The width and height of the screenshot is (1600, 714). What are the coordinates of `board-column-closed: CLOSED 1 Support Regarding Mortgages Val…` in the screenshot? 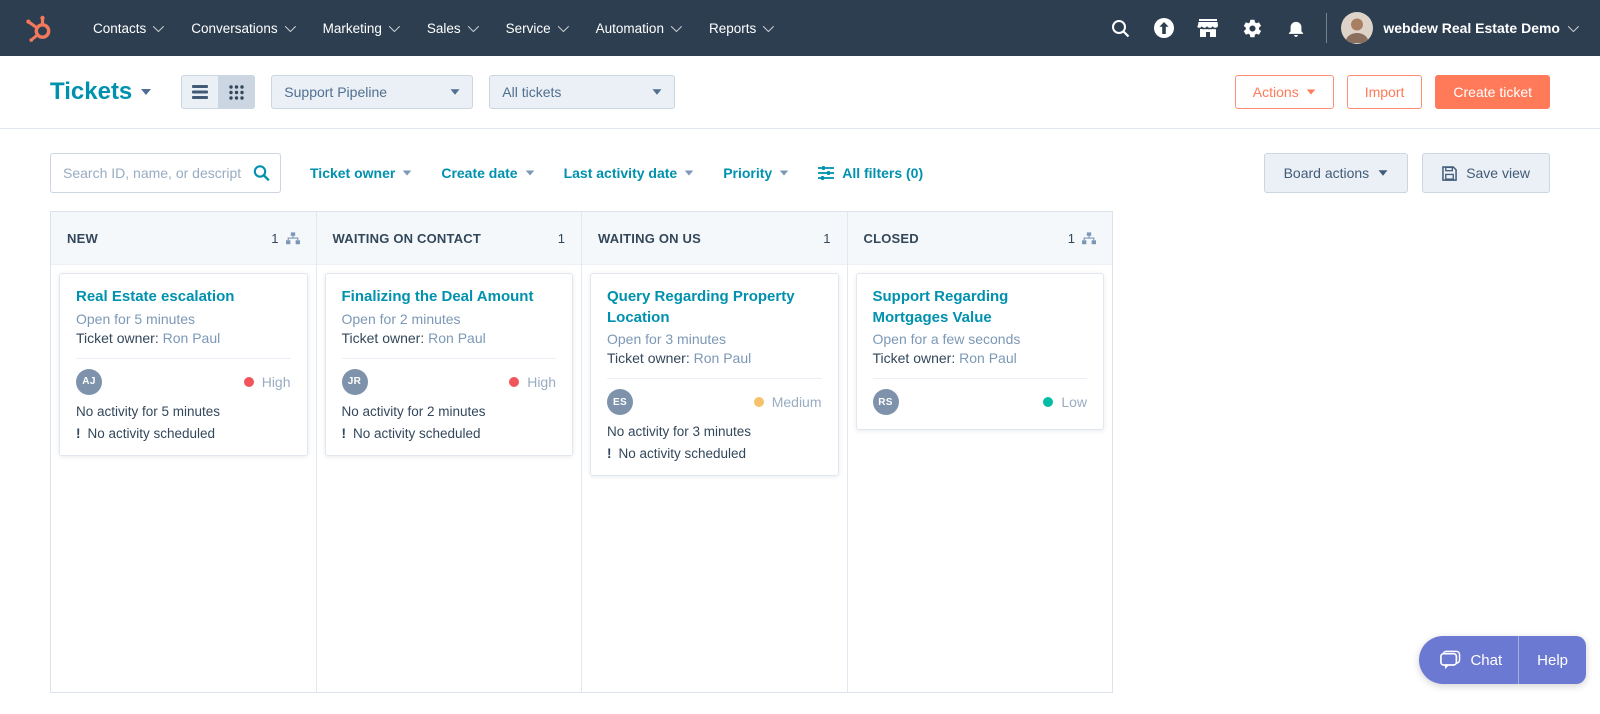 It's located at (979, 452).